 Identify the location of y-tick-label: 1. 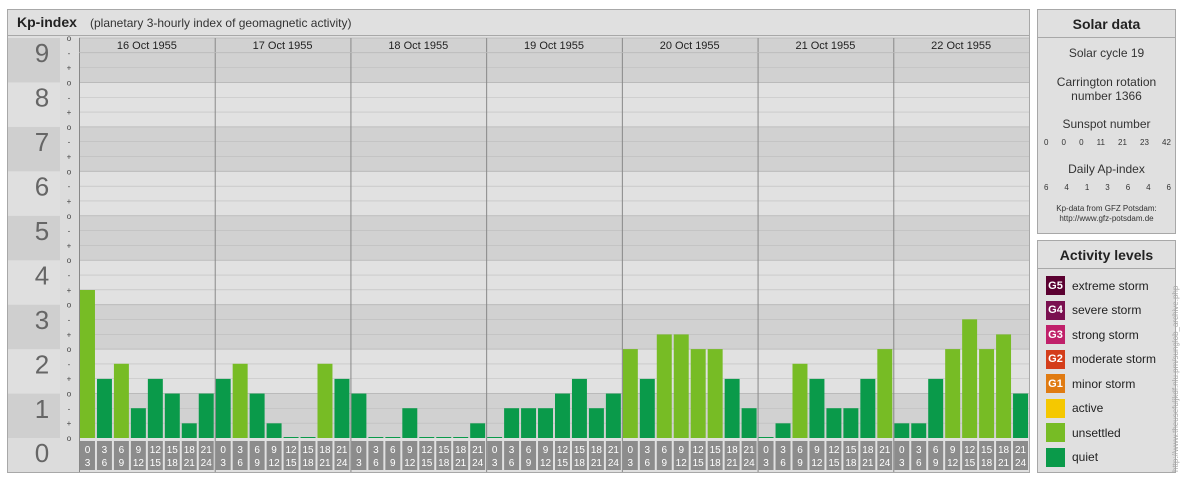
(42, 409).